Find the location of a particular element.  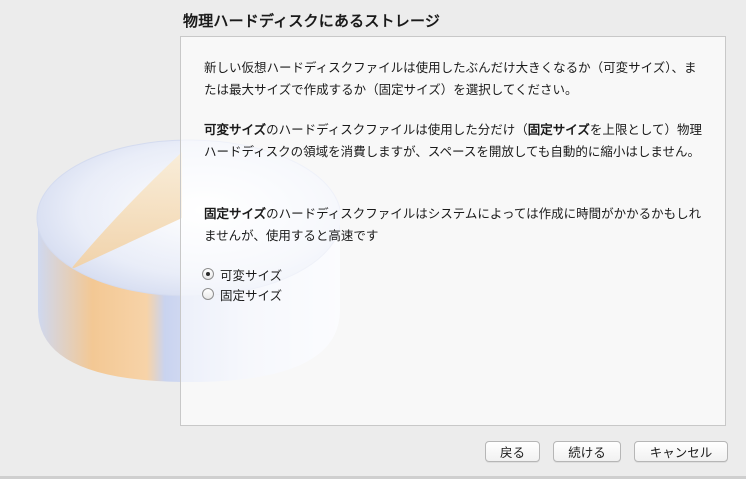

size-type-radio-group: 可変サイズ 固定サイズ is located at coordinates (242, 284).